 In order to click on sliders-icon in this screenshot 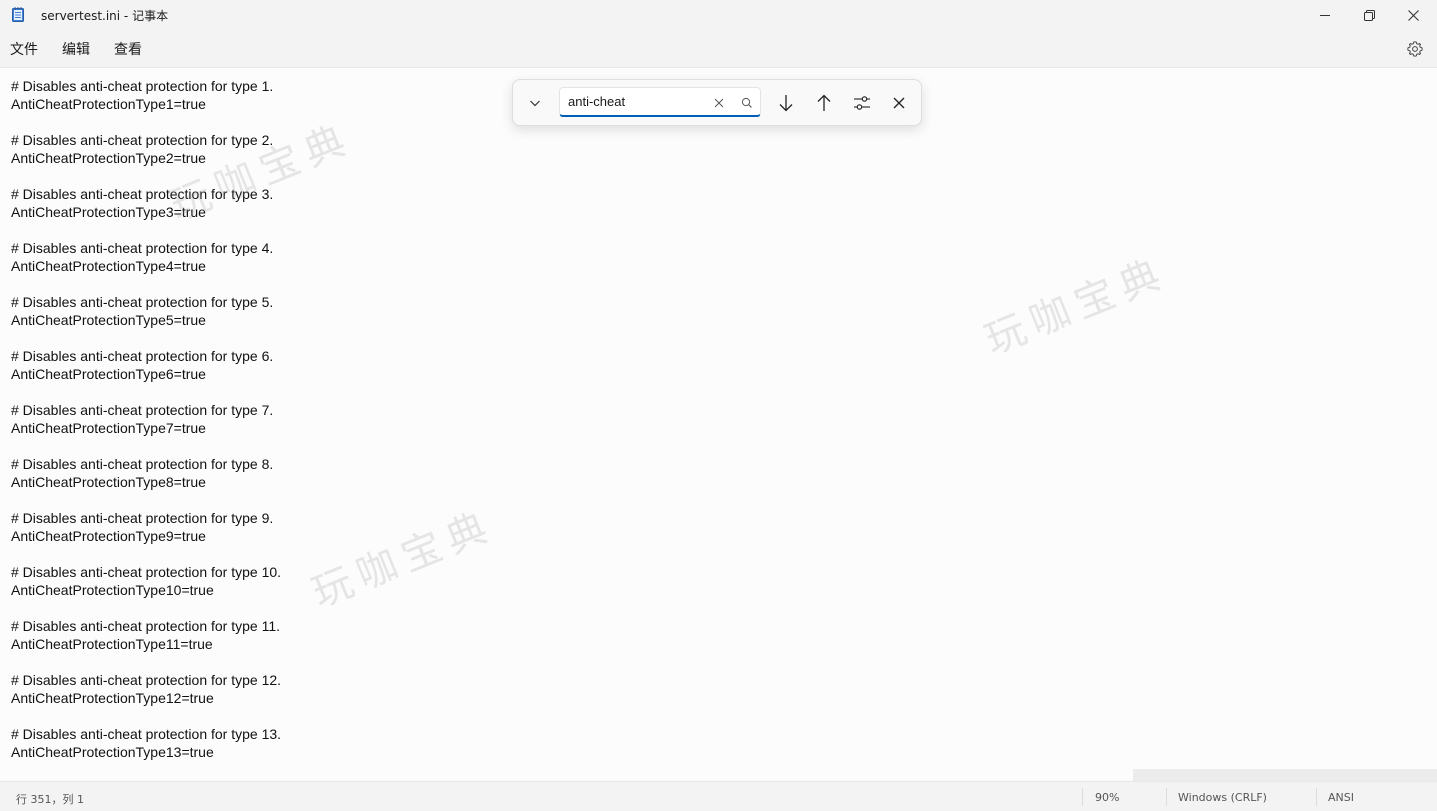, I will do `click(862, 103)`.